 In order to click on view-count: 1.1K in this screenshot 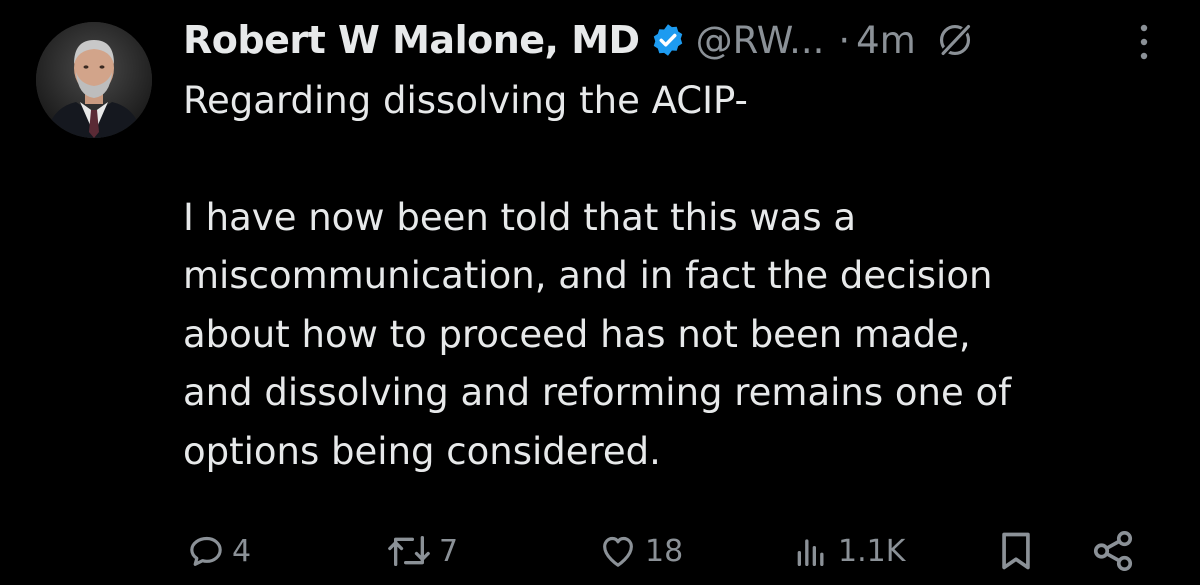, I will do `click(872, 551)`.